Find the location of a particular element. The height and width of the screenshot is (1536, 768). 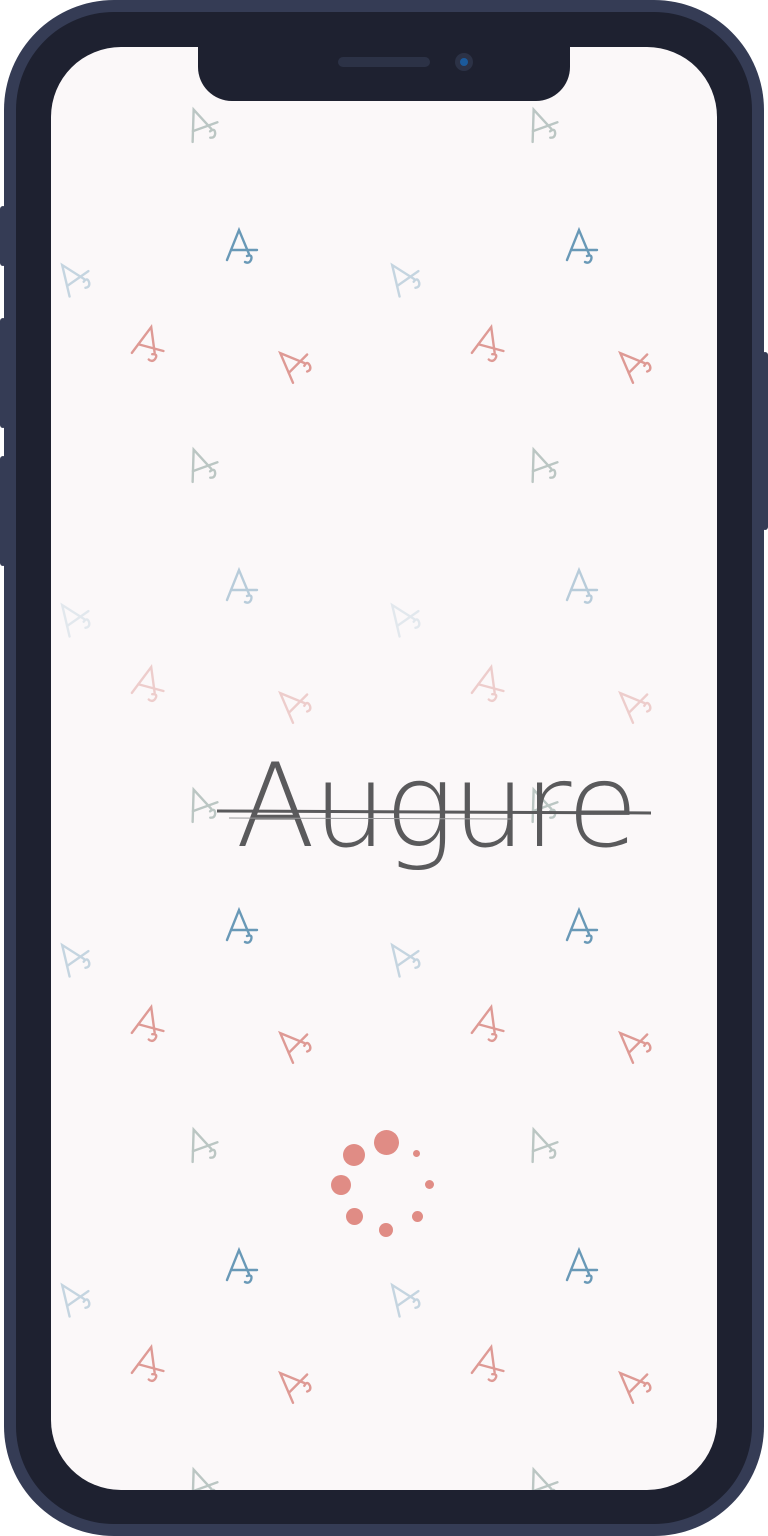

logo-strikethrough-line is located at coordinates (434, 814).